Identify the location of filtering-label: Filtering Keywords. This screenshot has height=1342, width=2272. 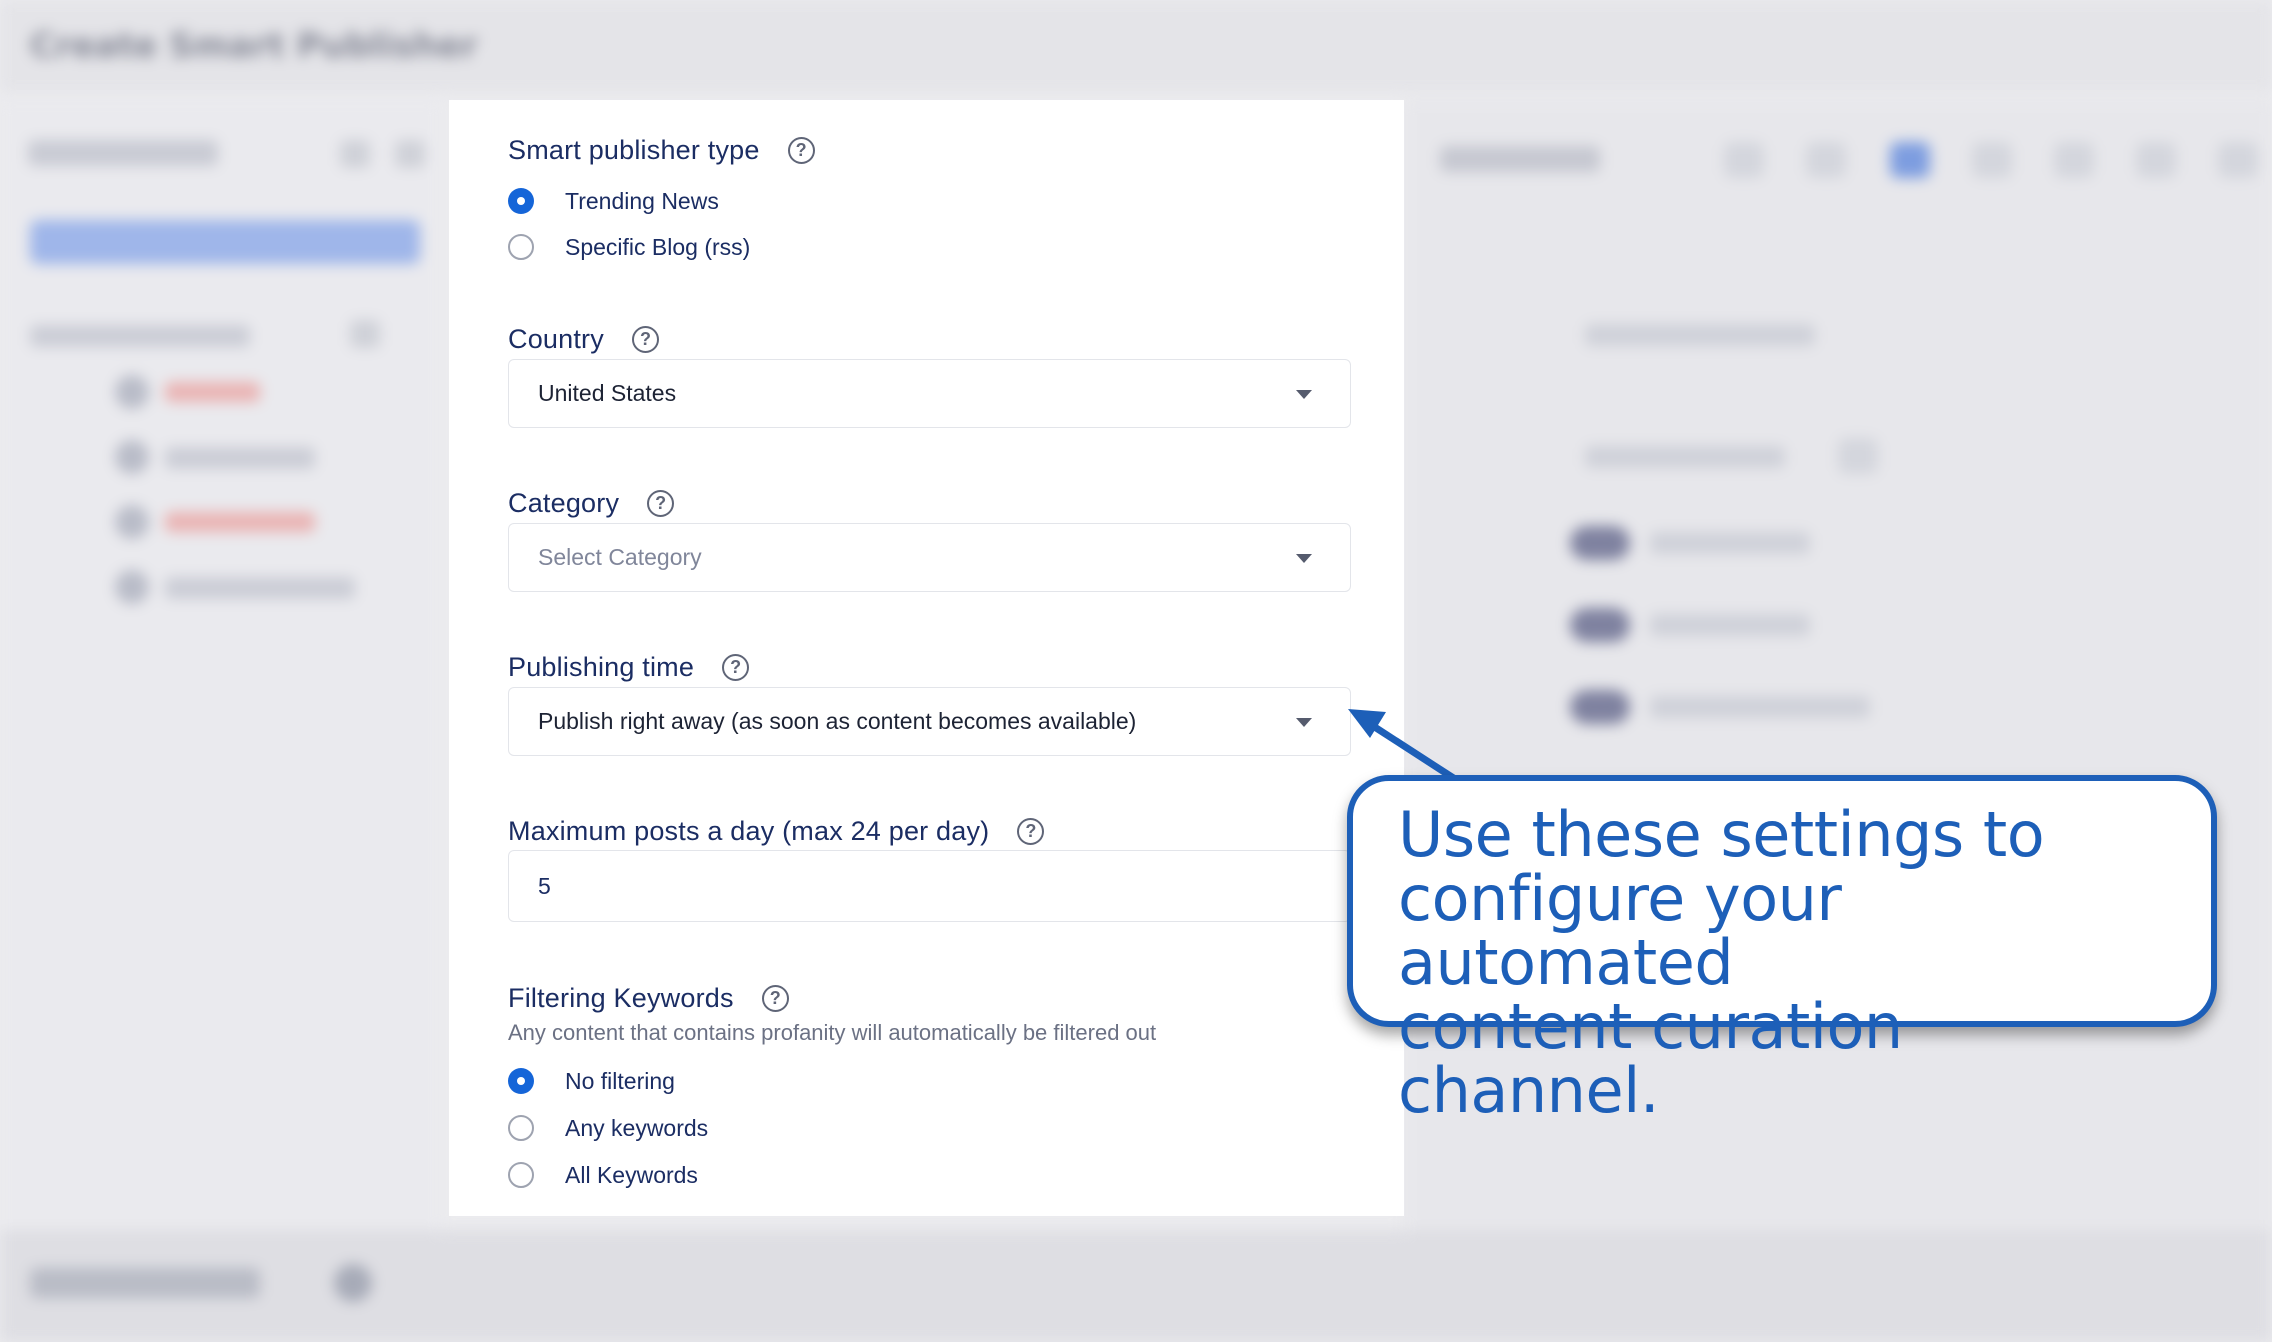
(621, 997).